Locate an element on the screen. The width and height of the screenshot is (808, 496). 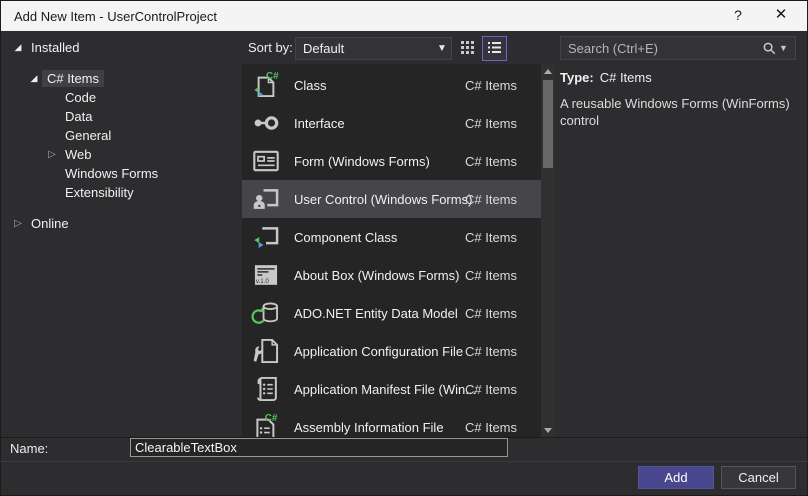
sort-by-value: Default is located at coordinates (324, 48).